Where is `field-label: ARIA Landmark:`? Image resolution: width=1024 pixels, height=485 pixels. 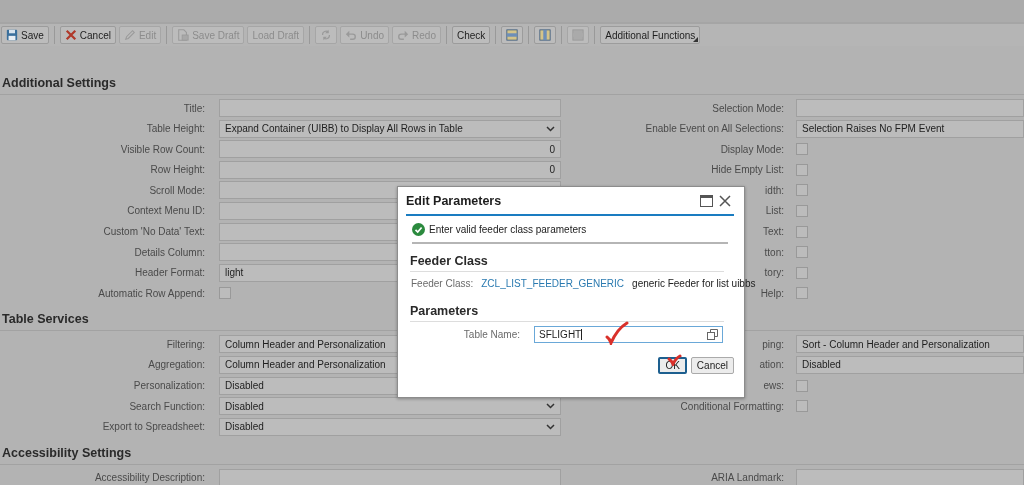 field-label: ARIA Landmark: is located at coordinates (747, 478).